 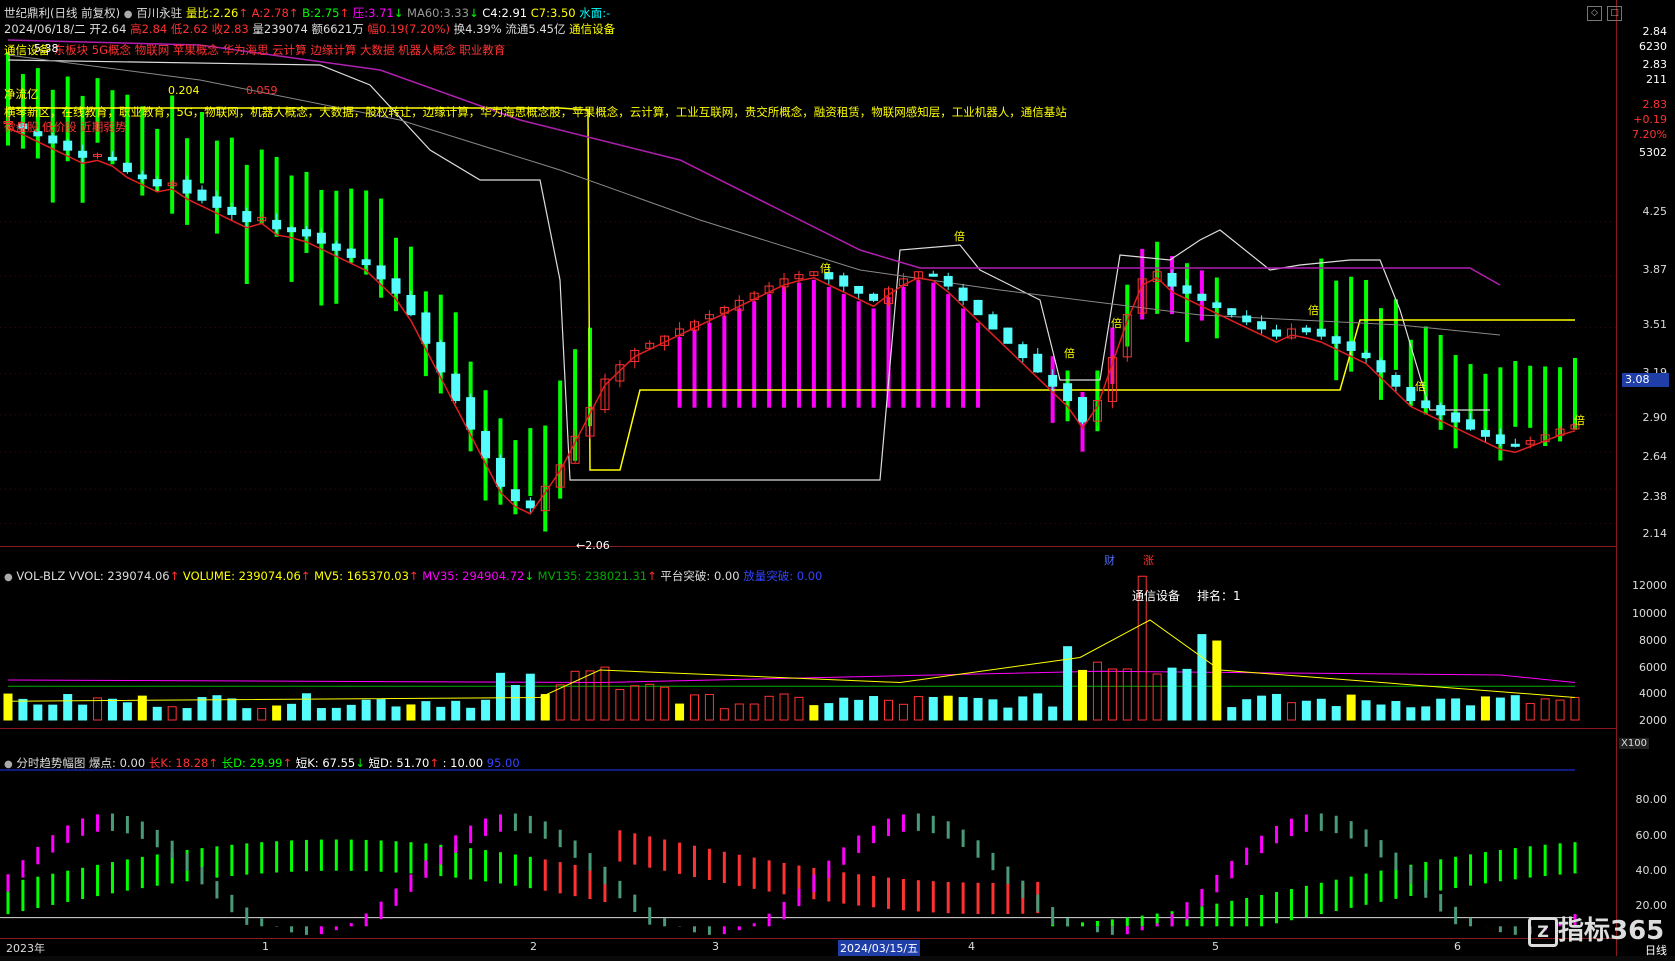 What do you see at coordinates (1634, 743) in the screenshot?
I see `volume-unit: X100` at bounding box center [1634, 743].